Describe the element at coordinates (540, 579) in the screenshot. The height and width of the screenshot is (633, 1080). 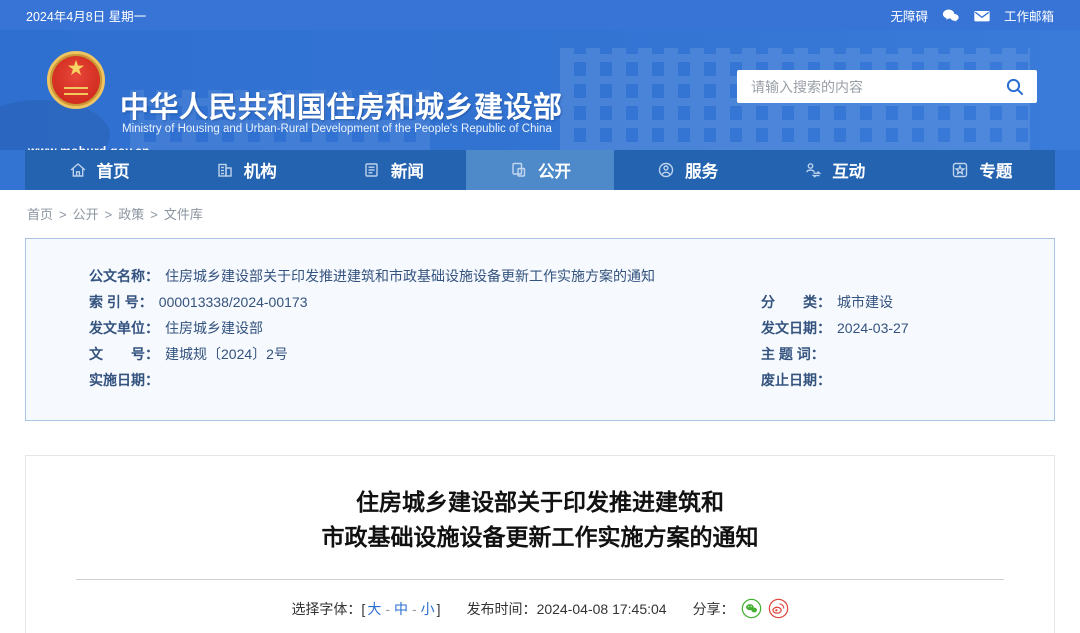
I see `title-divider` at that location.